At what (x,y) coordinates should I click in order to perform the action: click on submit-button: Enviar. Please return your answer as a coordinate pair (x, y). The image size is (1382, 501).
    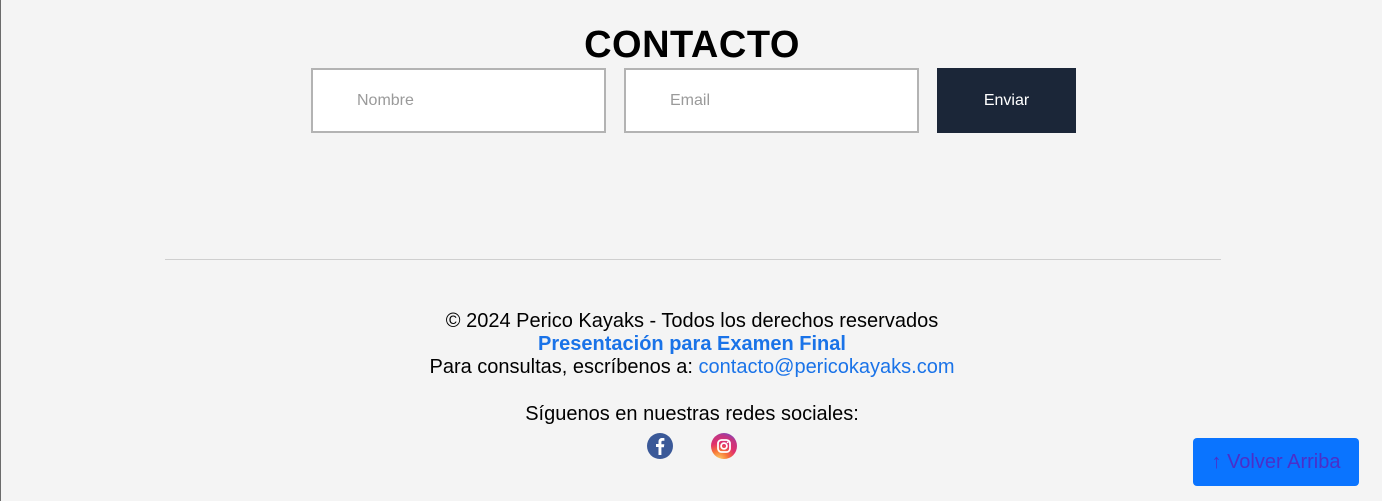
    Looking at the image, I should click on (1006, 100).